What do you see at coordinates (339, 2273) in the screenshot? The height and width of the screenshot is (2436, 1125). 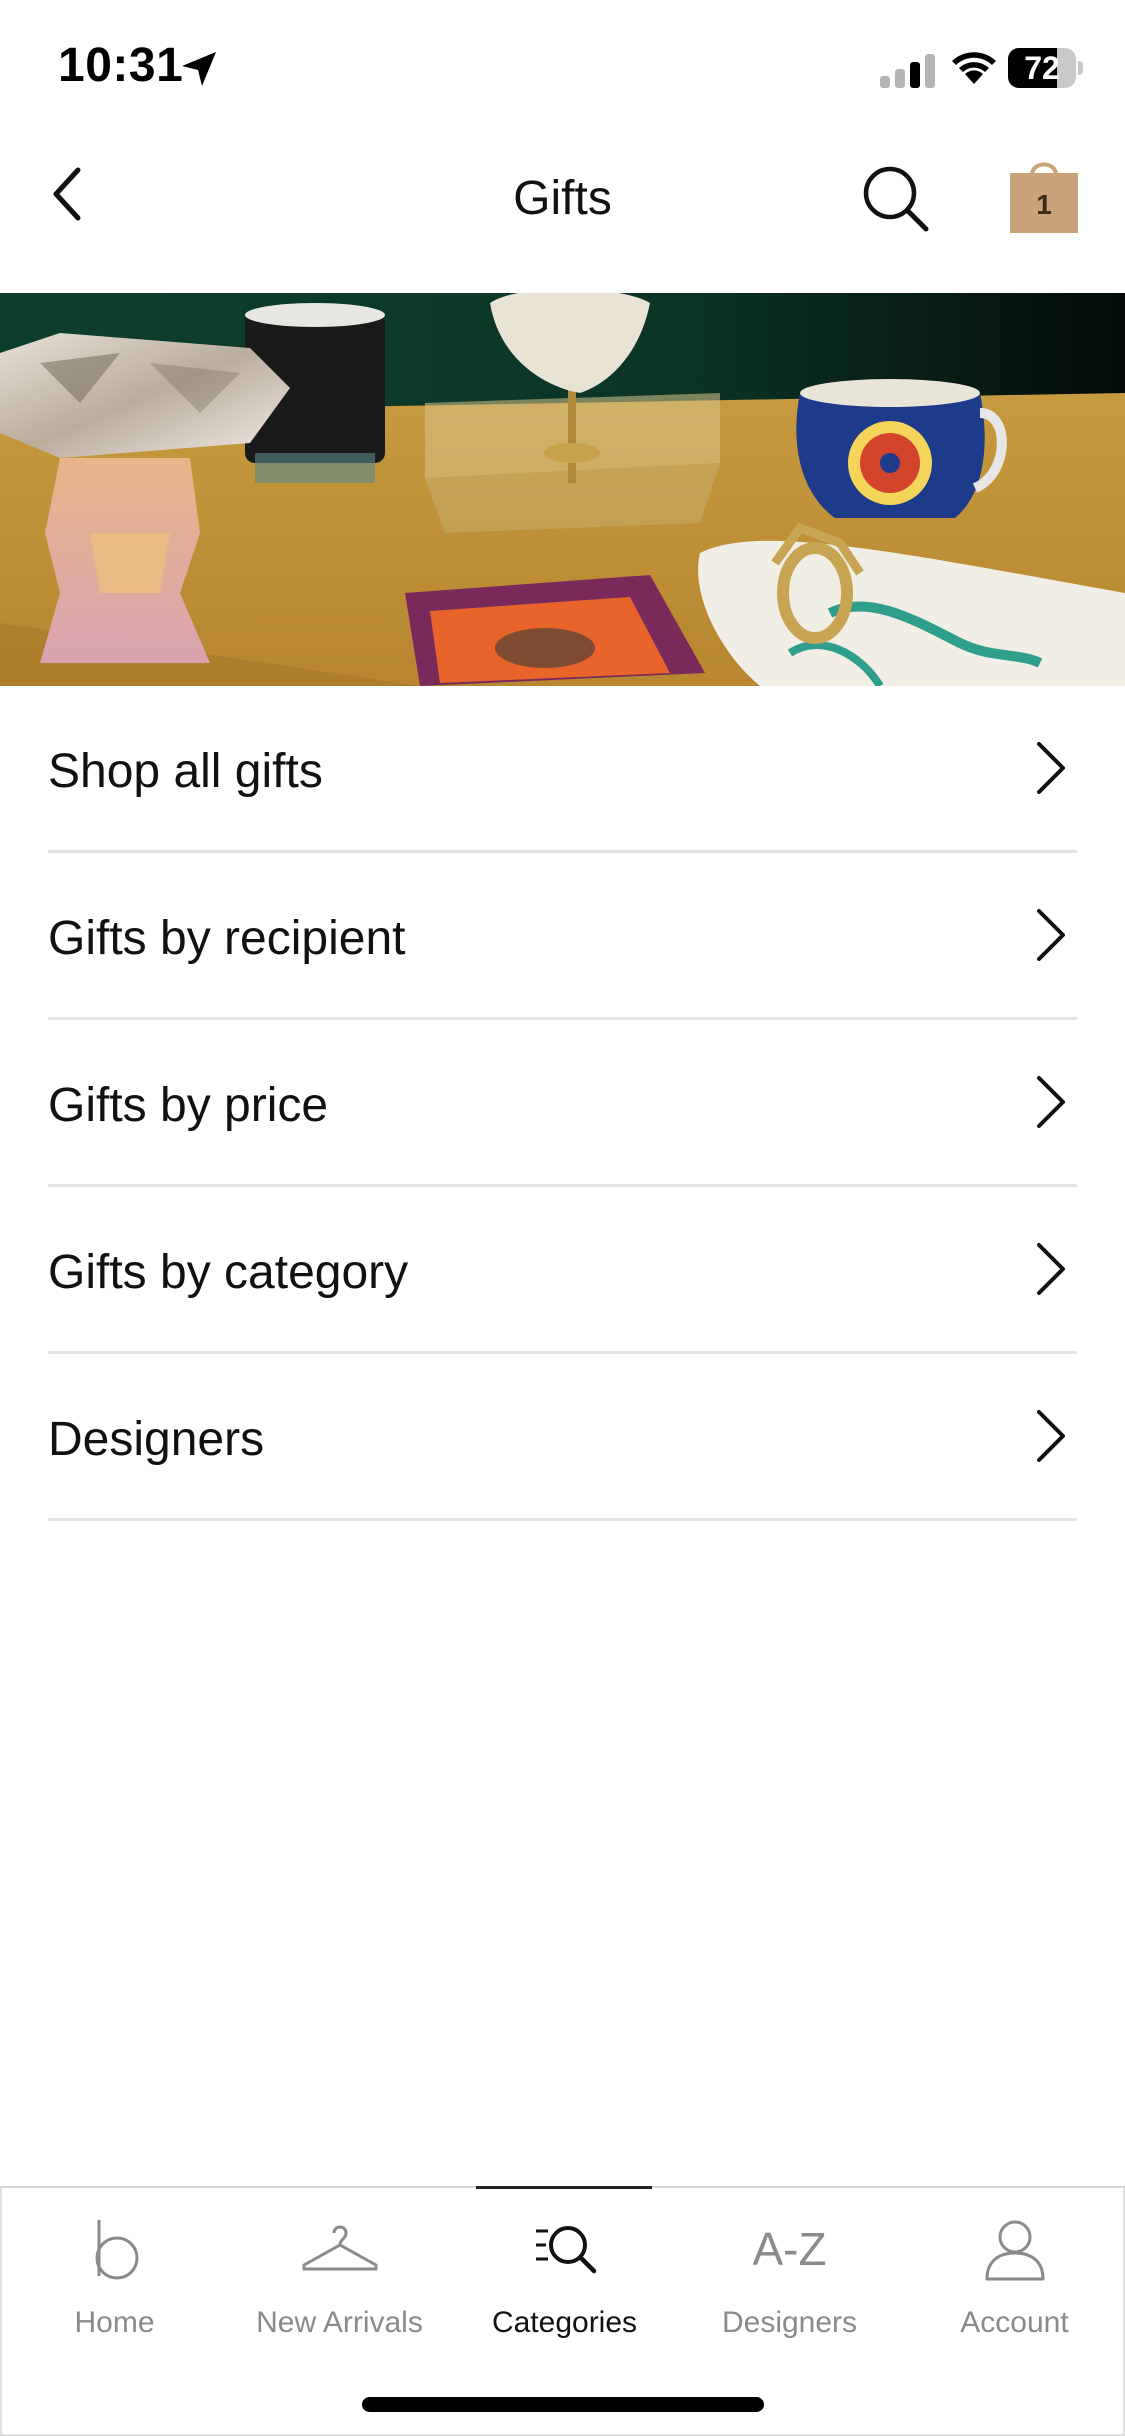 I see `tab-new-arrivals: New Arrivals` at bounding box center [339, 2273].